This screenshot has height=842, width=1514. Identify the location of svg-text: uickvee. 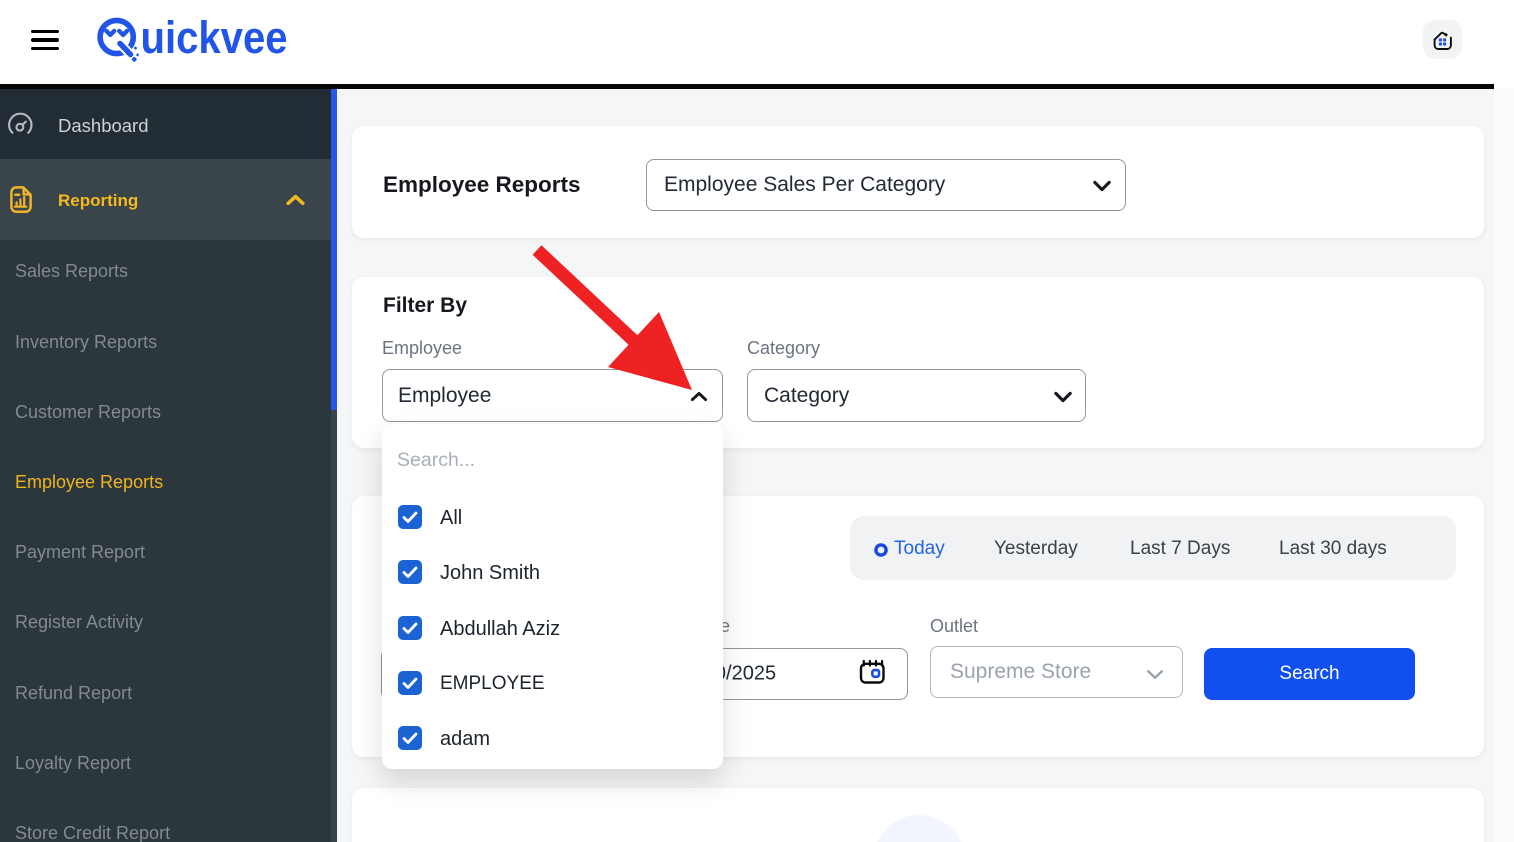
(214, 37).